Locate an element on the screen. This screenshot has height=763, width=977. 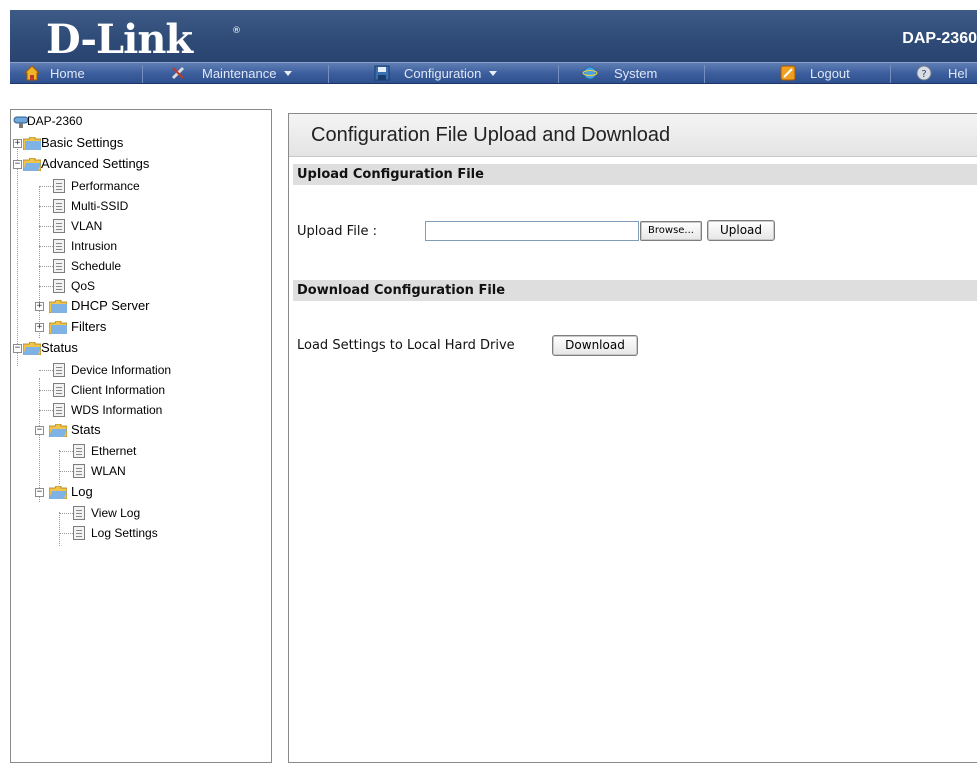
tree-basic-settings-label: Basic Settings is located at coordinates (82, 142).